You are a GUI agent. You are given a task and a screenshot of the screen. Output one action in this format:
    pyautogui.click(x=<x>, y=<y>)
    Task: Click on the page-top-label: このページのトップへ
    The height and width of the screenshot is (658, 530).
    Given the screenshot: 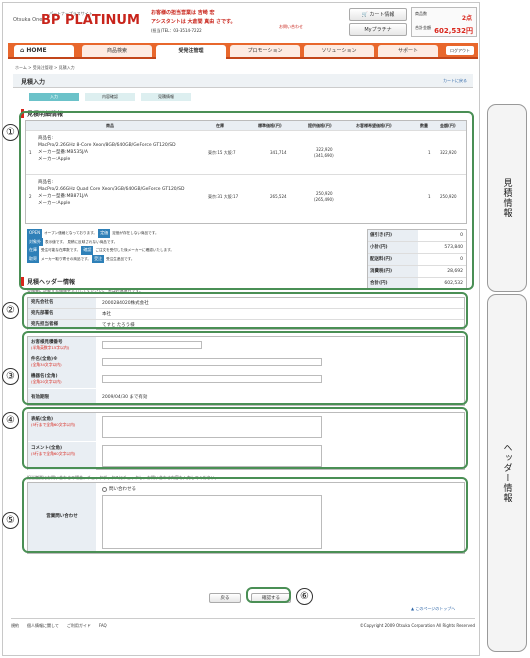 What is the action you would take?
    pyautogui.click(x=435, y=608)
    